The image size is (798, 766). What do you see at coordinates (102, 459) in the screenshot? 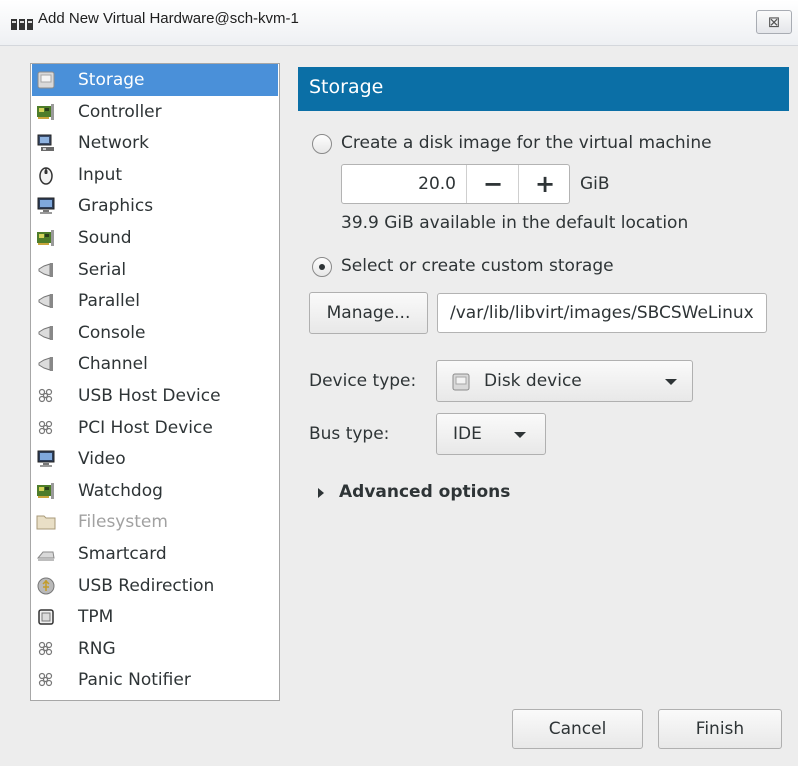
I see `sidebar-item-label: Video` at bounding box center [102, 459].